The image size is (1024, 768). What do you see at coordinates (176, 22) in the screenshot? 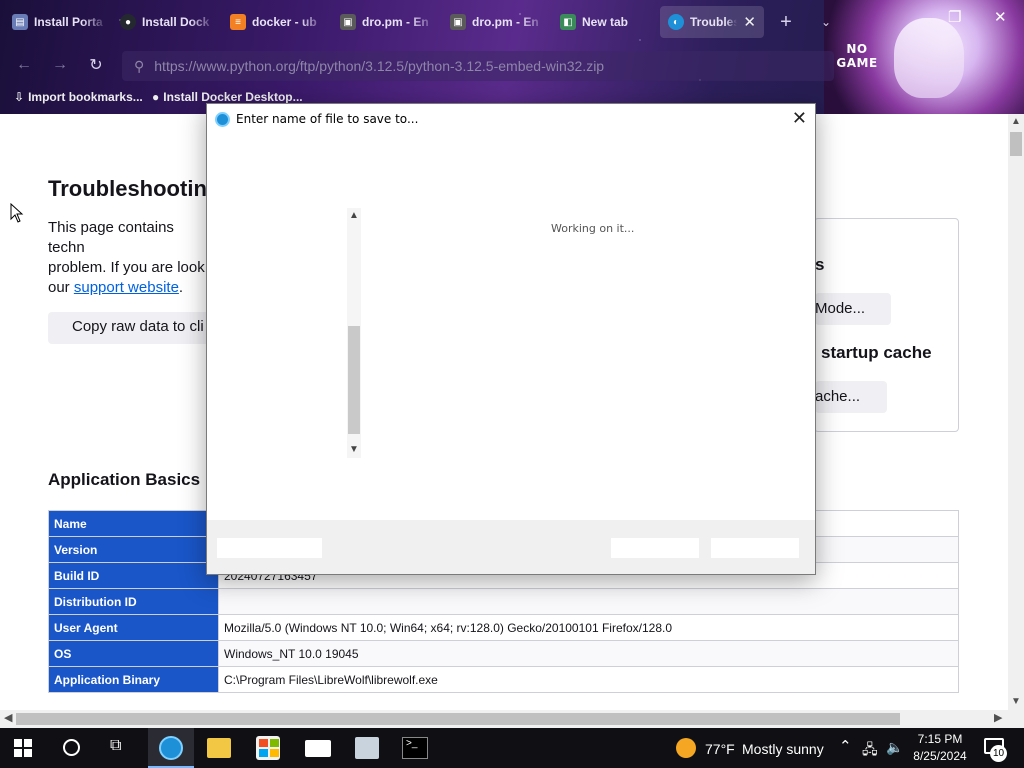
I see `tab-label: Install Dock` at bounding box center [176, 22].